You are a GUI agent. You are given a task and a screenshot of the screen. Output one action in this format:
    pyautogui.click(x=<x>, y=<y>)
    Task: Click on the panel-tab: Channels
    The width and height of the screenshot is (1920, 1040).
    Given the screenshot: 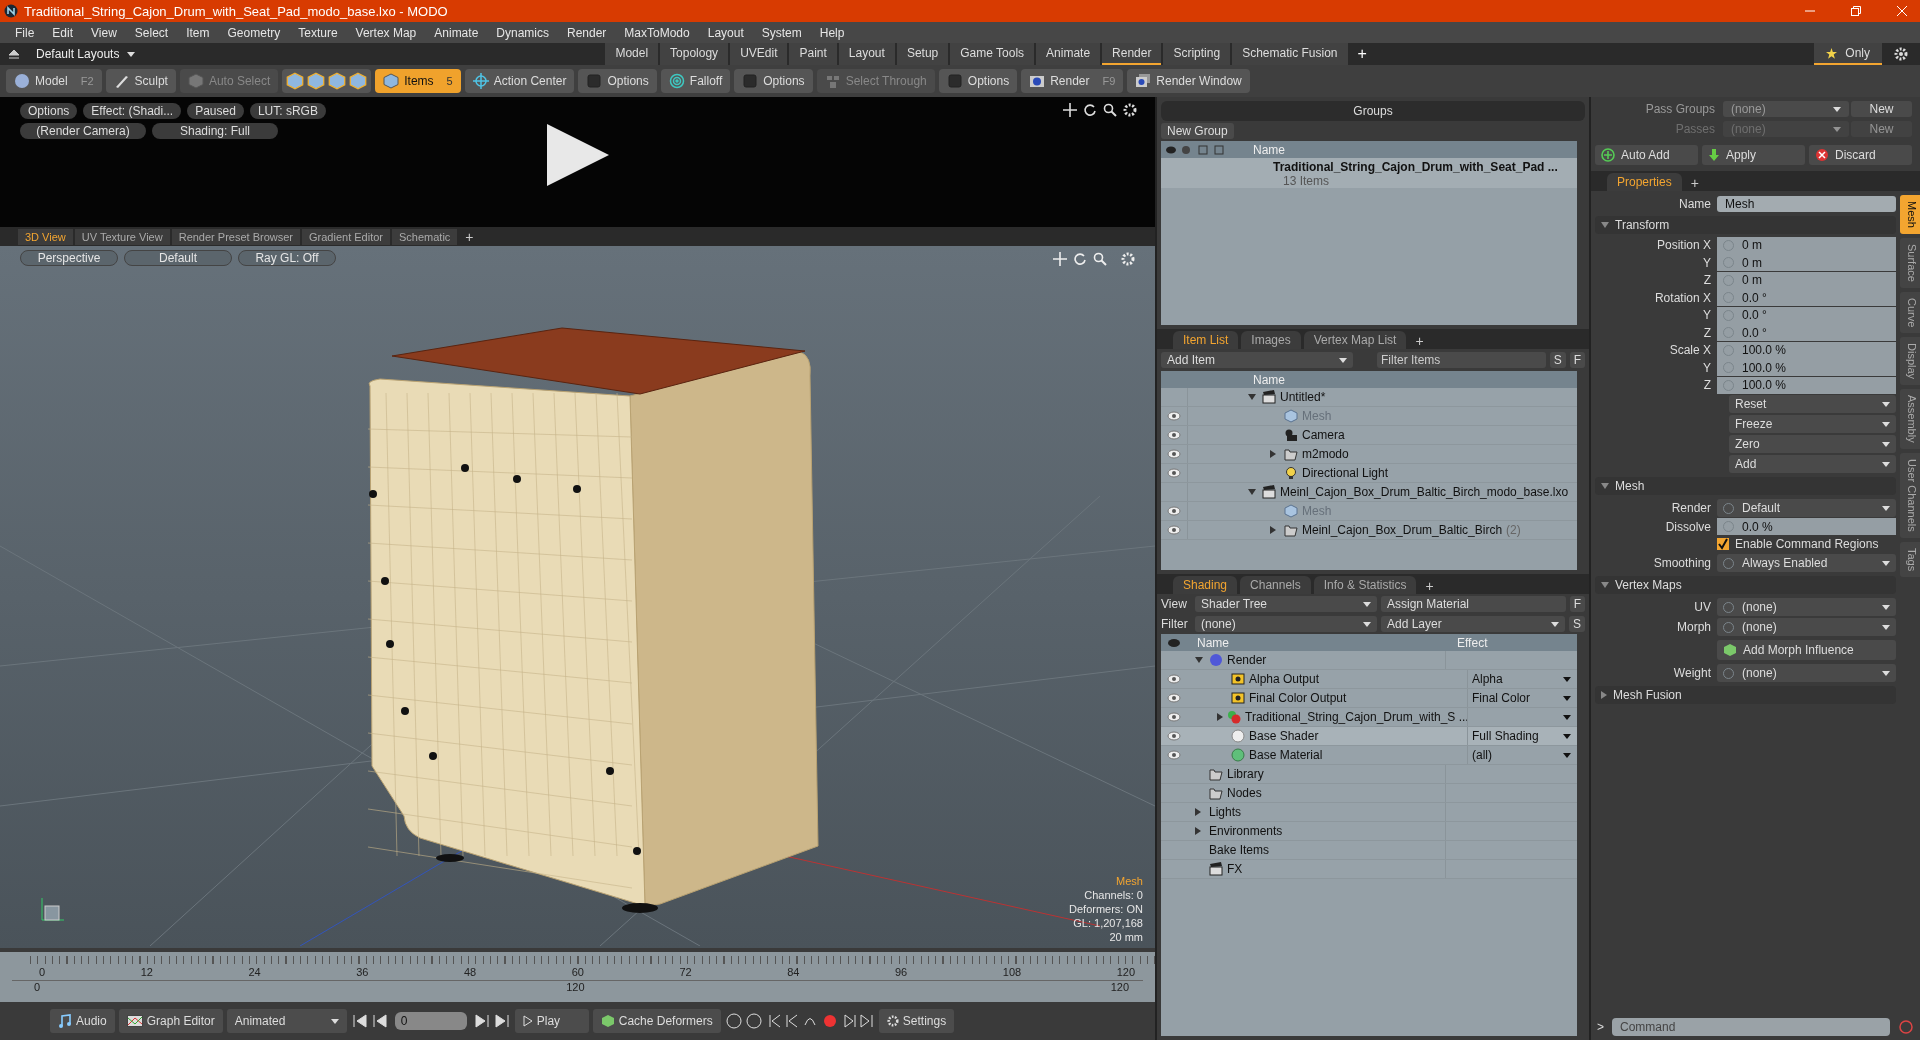 What is the action you would take?
    pyautogui.click(x=1275, y=585)
    